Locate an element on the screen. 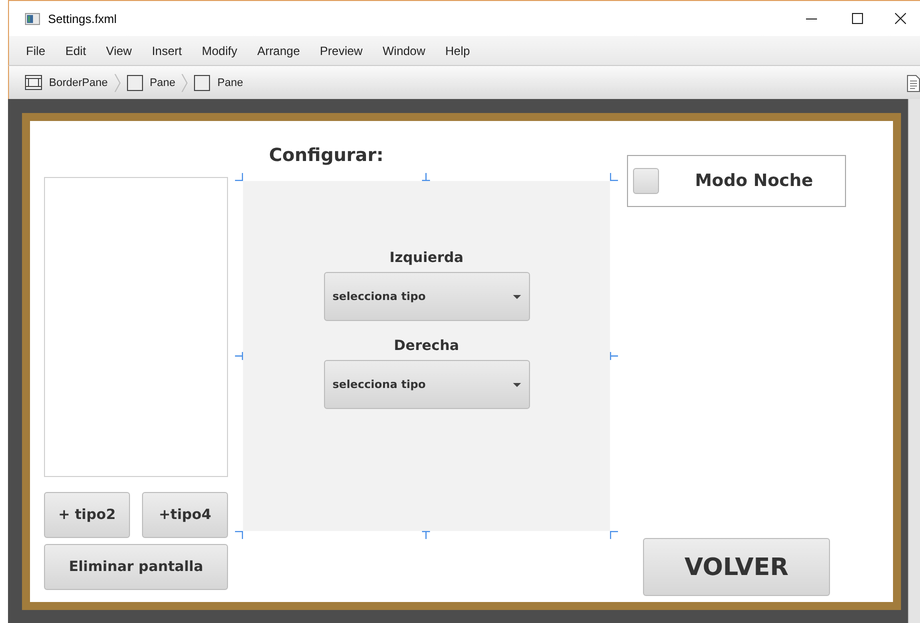 The image size is (920, 623). field-label: Izquierda is located at coordinates (426, 258).